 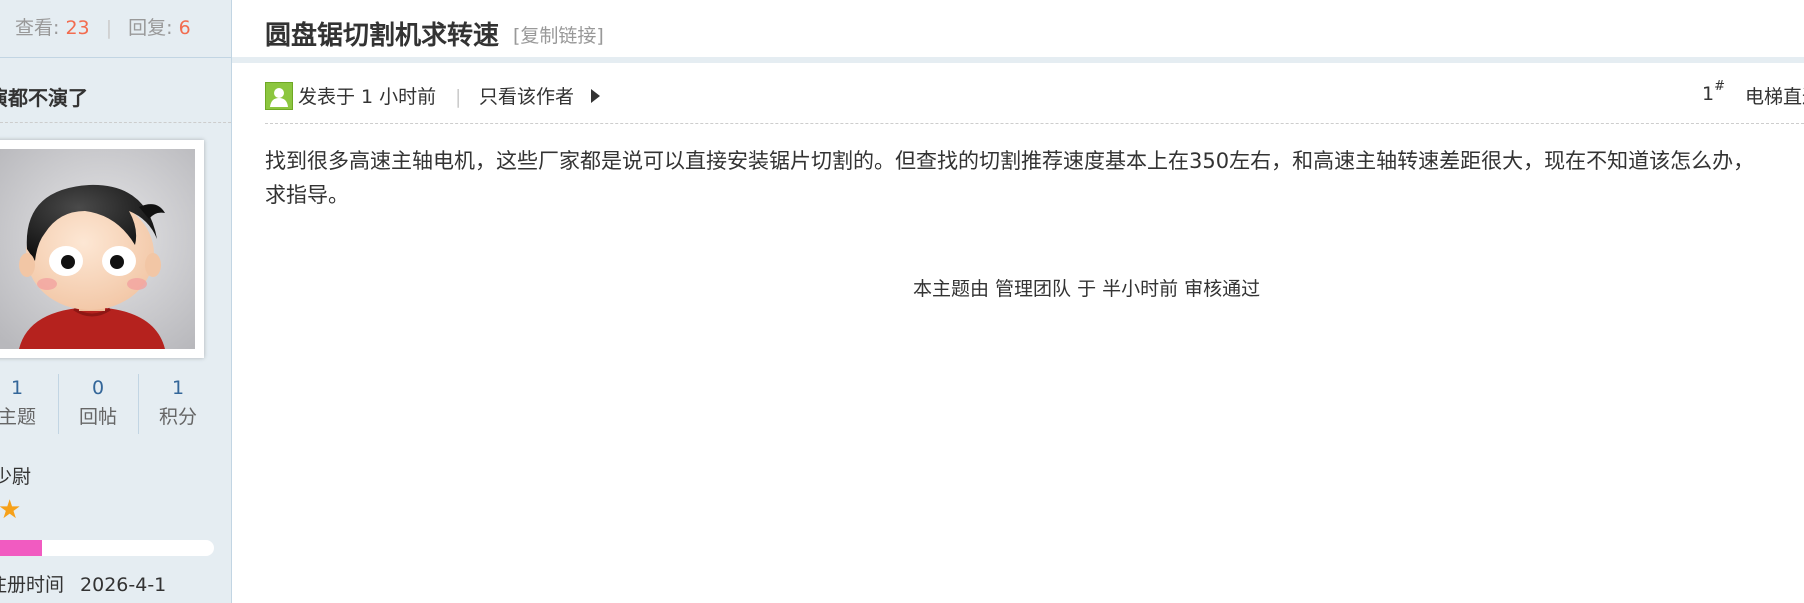 What do you see at coordinates (279, 96) in the screenshot?
I see `user-online-icon` at bounding box center [279, 96].